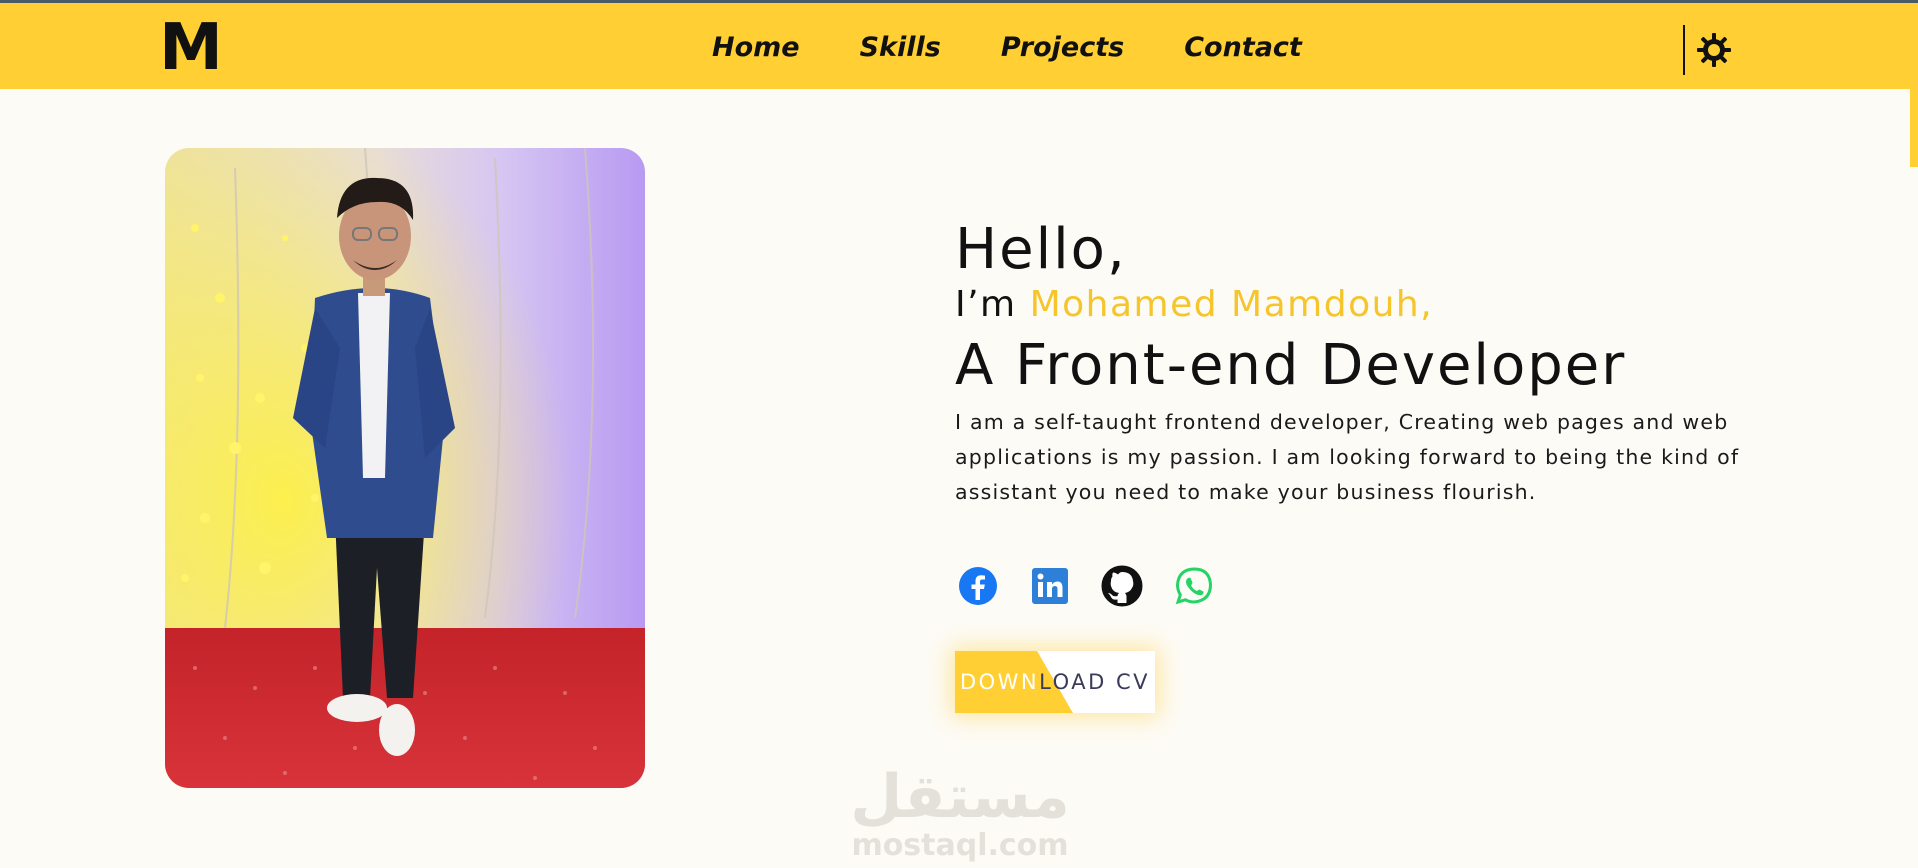 The image size is (1918, 868). Describe the element at coordinates (1194, 586) in the screenshot. I see `whatsapp-icon` at that location.